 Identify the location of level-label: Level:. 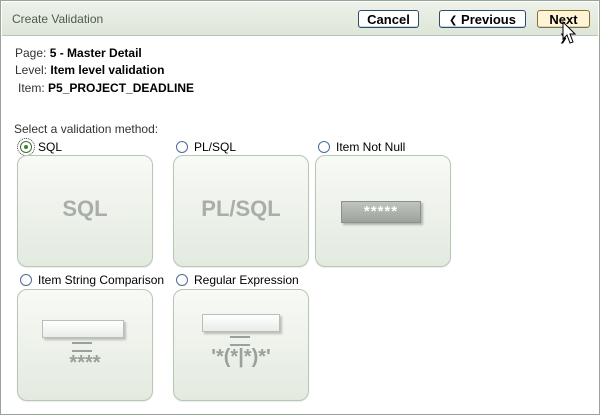
(31, 70).